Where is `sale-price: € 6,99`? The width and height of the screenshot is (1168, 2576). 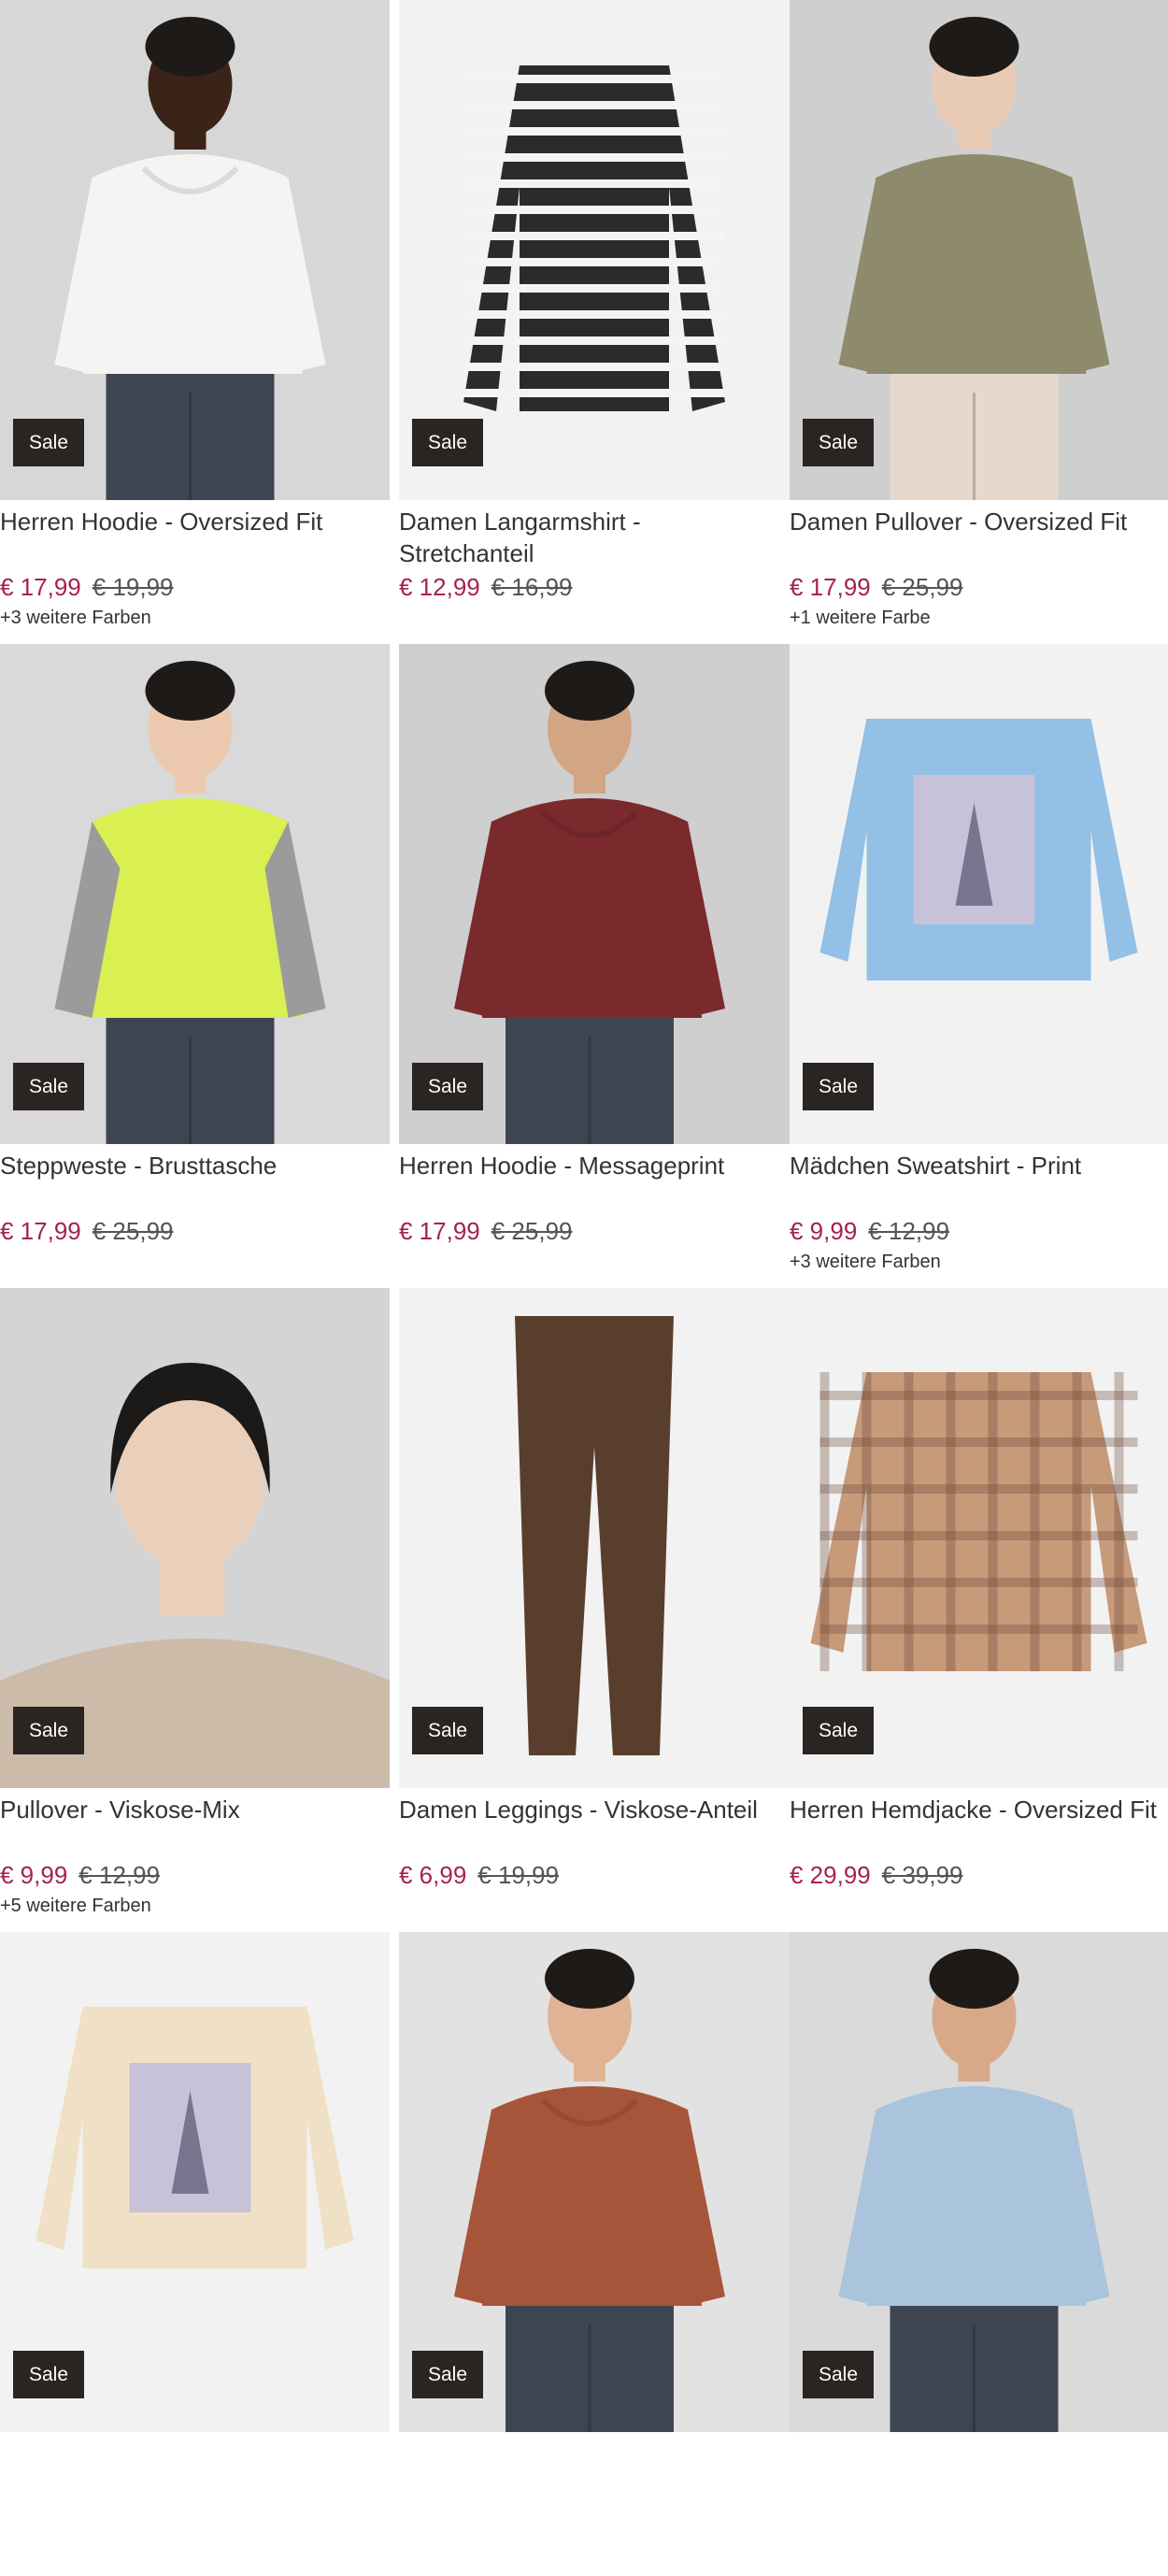 sale-price: € 6,99 is located at coordinates (432, 1875).